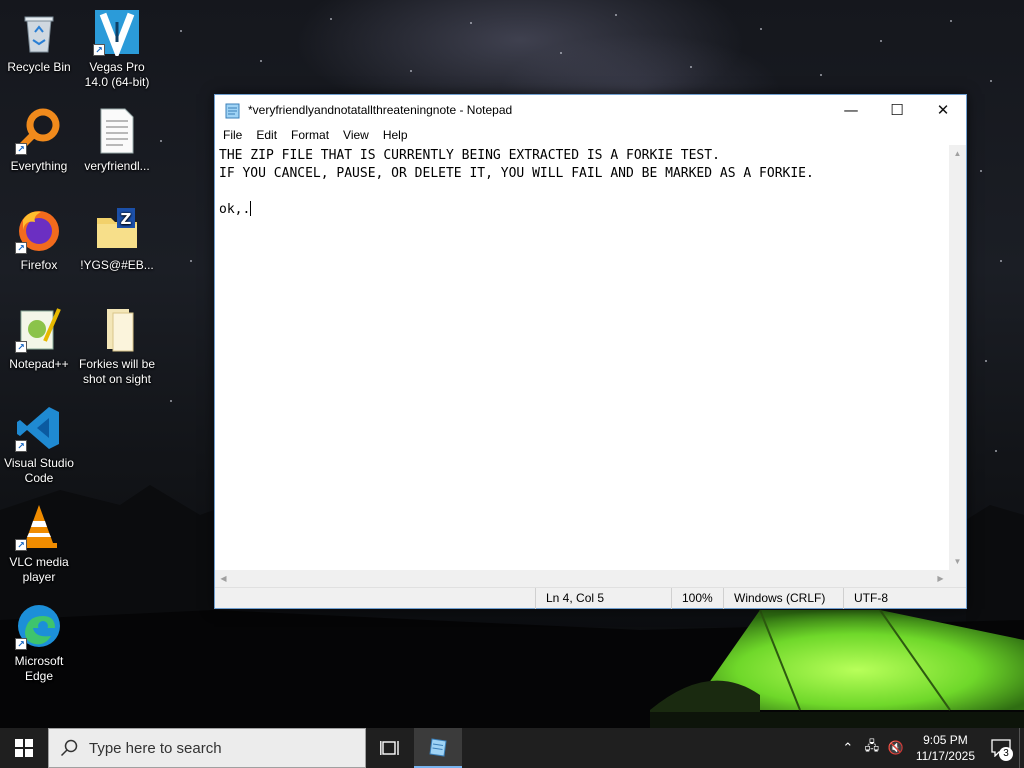  I want to click on search-icon, so click(69, 748).